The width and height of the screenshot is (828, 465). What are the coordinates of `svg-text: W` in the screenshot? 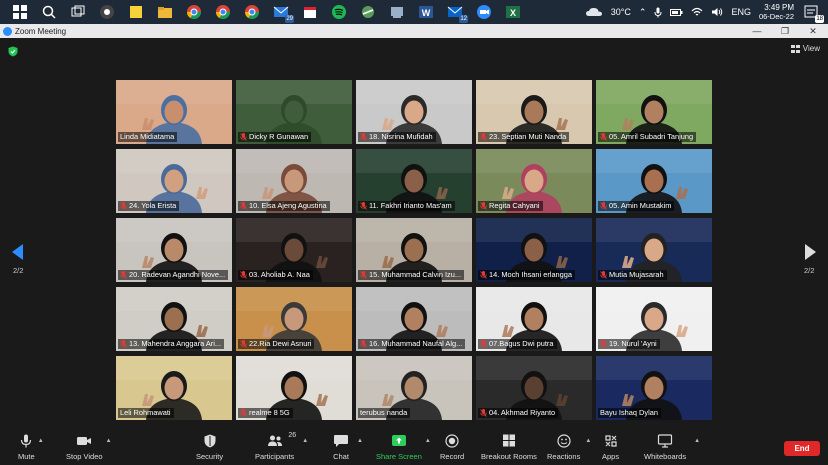 It's located at (426, 13).